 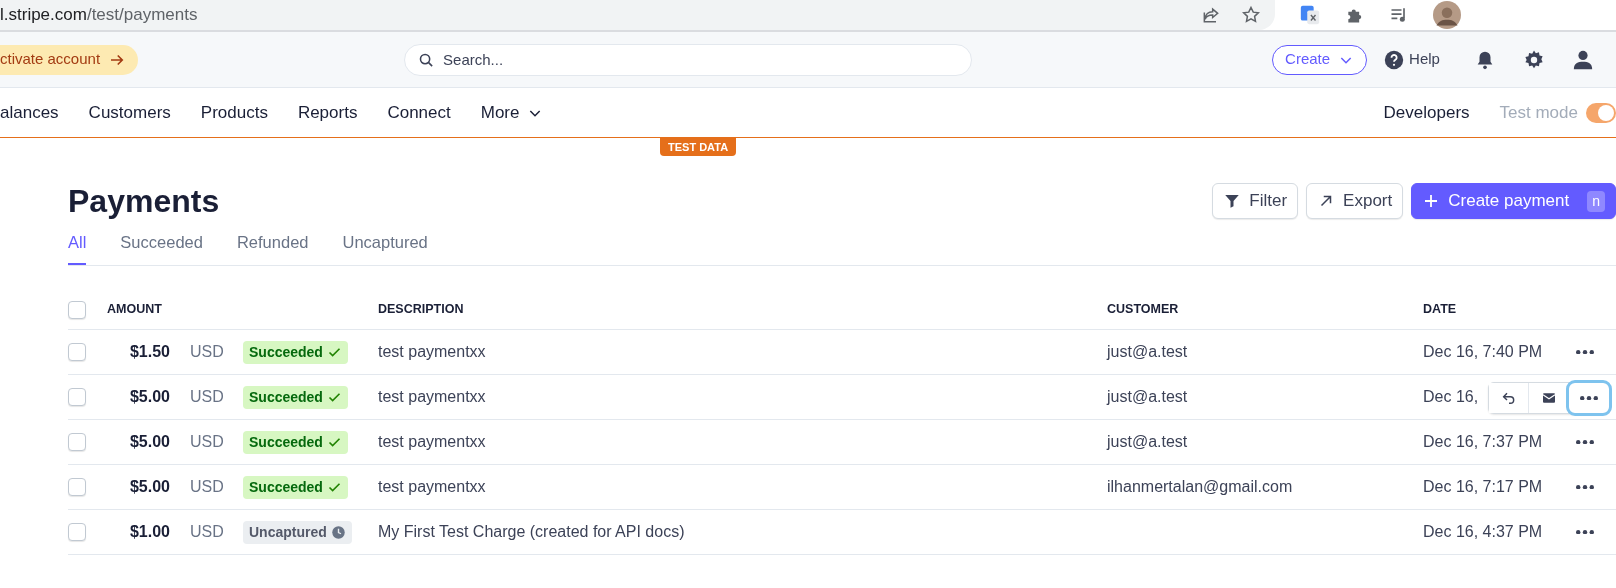 I want to click on clock-icon, so click(x=338, y=533).